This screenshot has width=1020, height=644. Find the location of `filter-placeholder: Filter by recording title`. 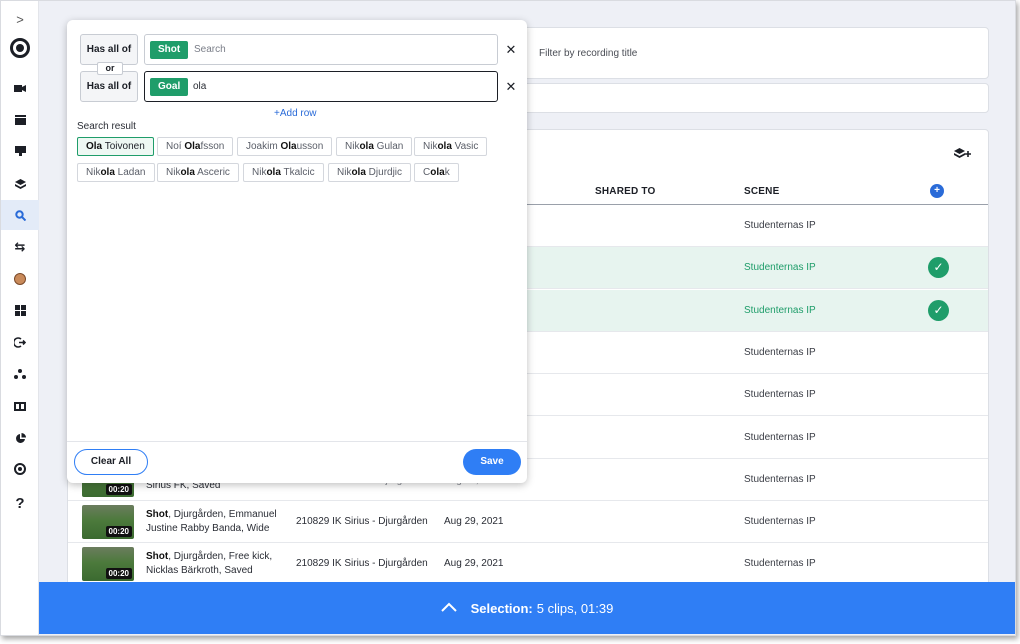

filter-placeholder: Filter by recording title is located at coordinates (588, 53).